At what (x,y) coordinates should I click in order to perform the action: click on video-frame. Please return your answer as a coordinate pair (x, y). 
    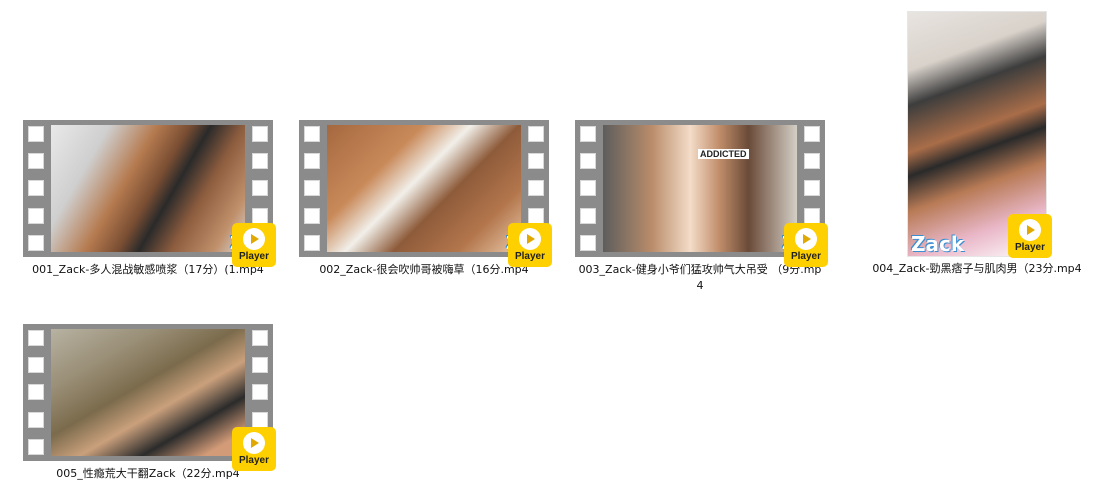
    Looking at the image, I should click on (148, 392).